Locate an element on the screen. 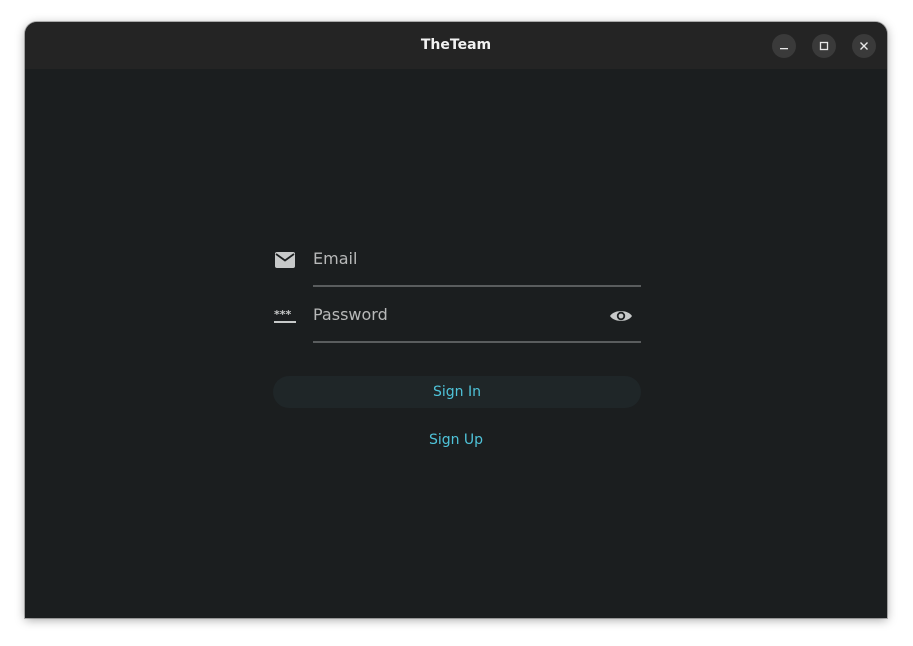 The image size is (913, 646). titlebar: TheTeam is located at coordinates (456, 45).